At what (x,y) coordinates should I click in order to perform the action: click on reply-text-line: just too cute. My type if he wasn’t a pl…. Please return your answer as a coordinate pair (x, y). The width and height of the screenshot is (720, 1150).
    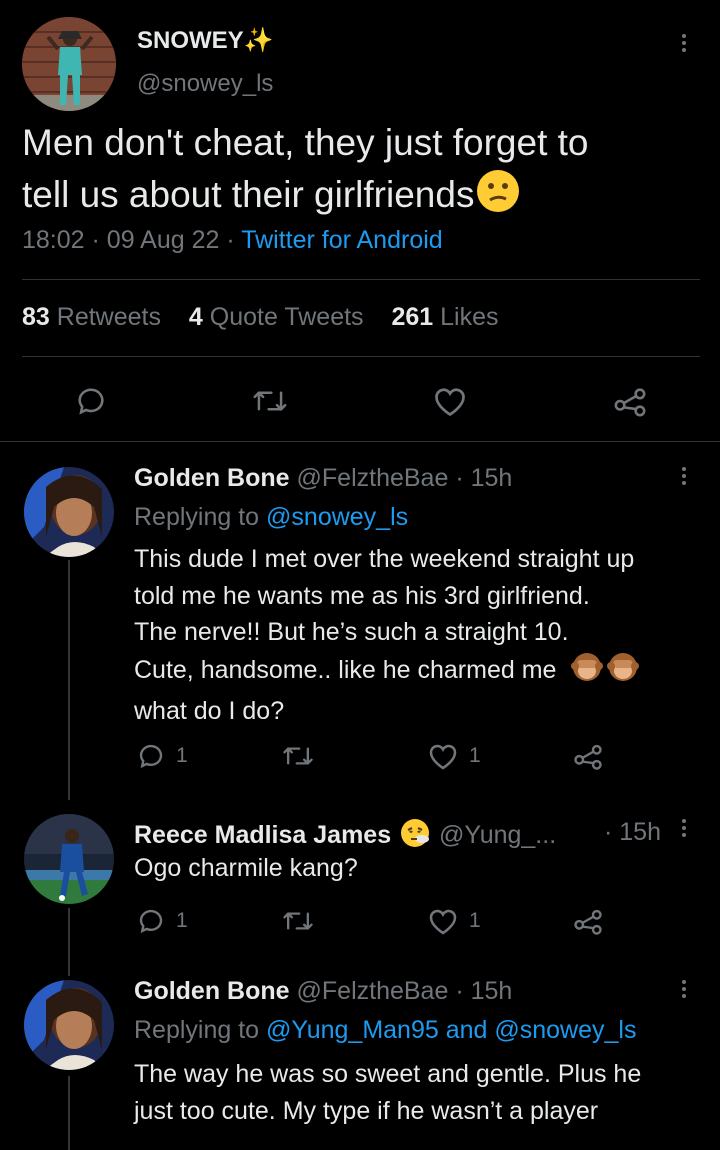
    Looking at the image, I should click on (366, 1111).